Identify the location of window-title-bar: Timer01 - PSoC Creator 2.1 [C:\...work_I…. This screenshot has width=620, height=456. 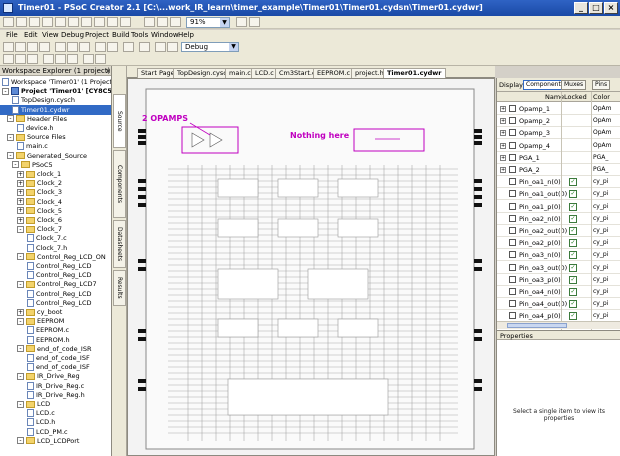
(310, 8).